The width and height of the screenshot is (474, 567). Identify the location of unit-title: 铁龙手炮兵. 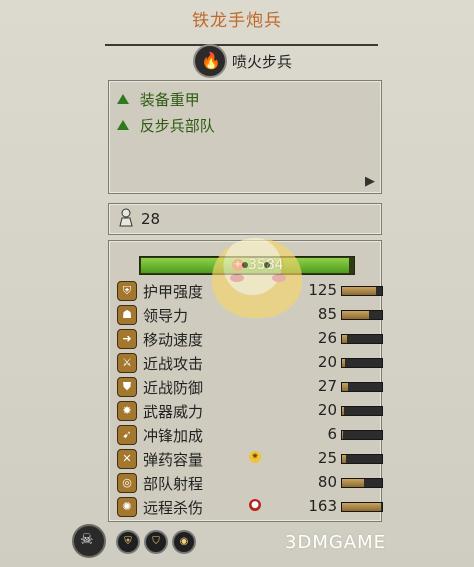
(237, 21).